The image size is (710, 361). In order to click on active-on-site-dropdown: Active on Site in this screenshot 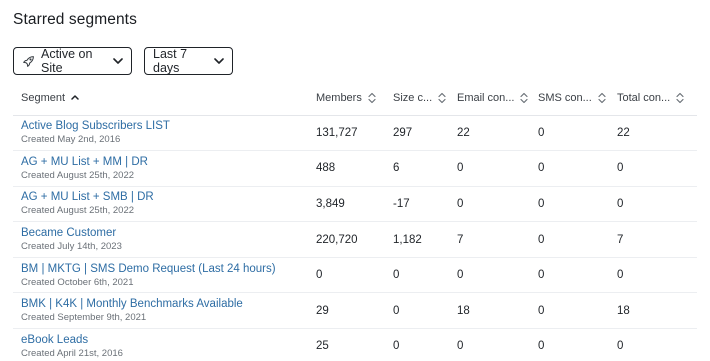, I will do `click(72, 61)`.